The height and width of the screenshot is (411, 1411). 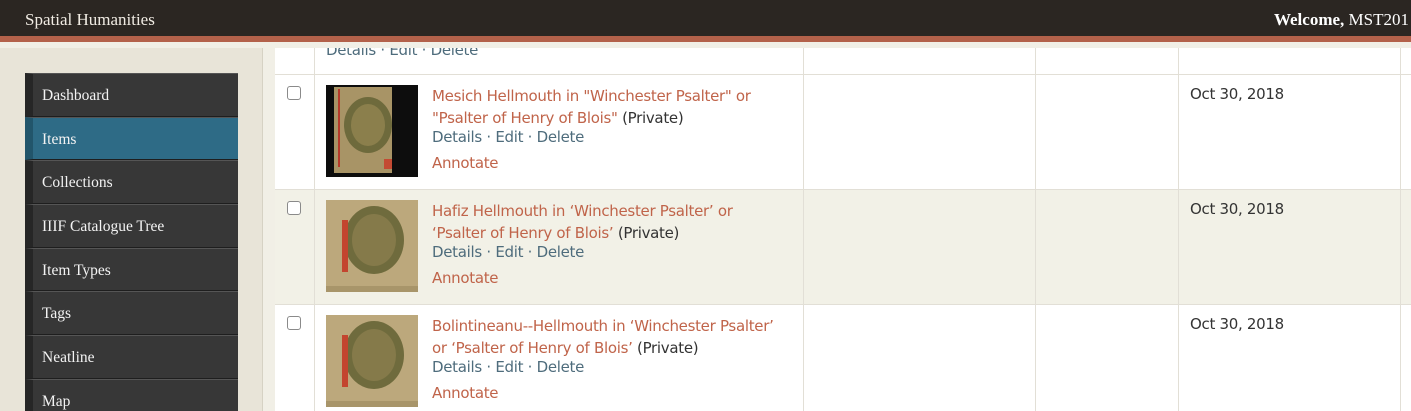 I want to click on welcome-message: Welcome, MST201, so click(x=1341, y=20).